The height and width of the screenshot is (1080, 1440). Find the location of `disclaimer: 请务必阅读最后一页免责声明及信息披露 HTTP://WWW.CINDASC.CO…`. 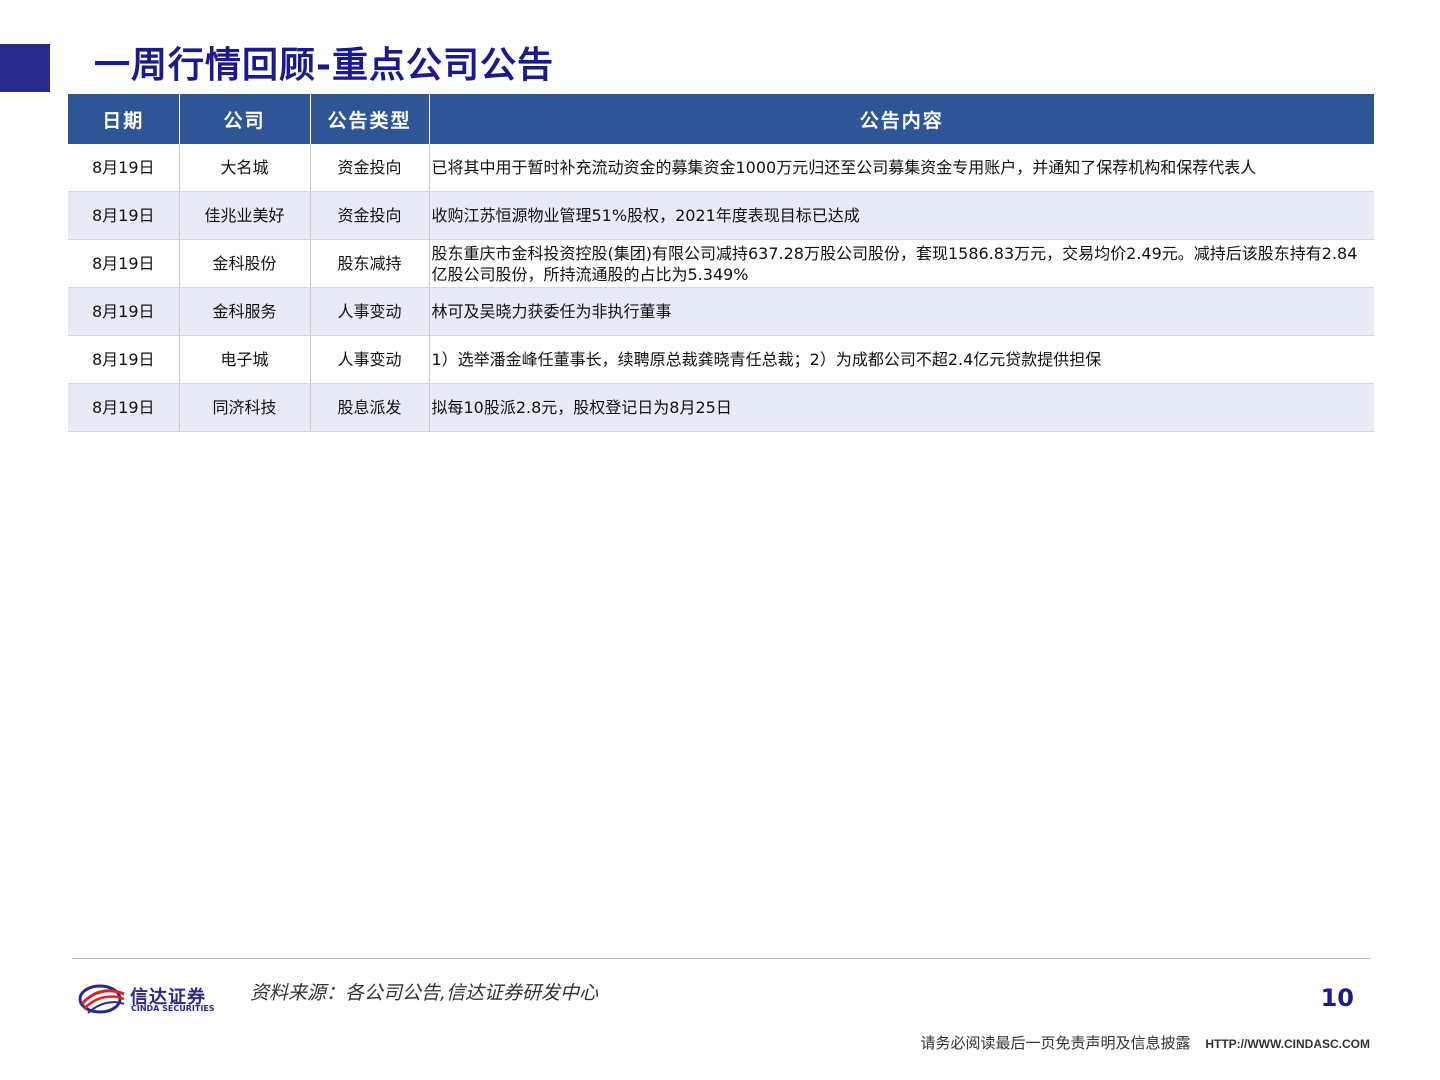

disclaimer: 请务必阅读最后一页免责声明及信息披露 HTTP://WWW.CINDASC.CO… is located at coordinates (1145, 1042).